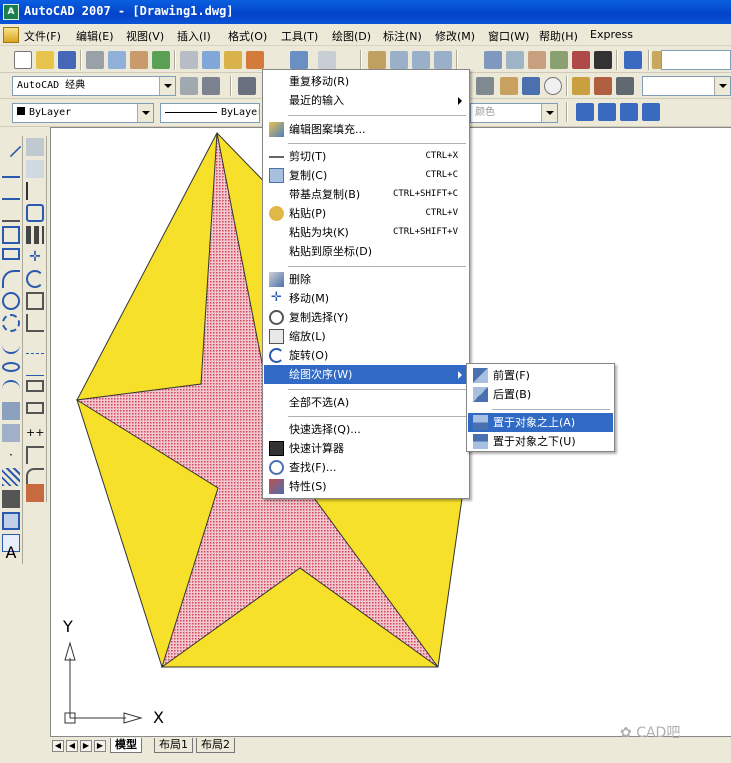  Describe the element at coordinates (377, 60) in the screenshot. I see `pan-icon` at that location.